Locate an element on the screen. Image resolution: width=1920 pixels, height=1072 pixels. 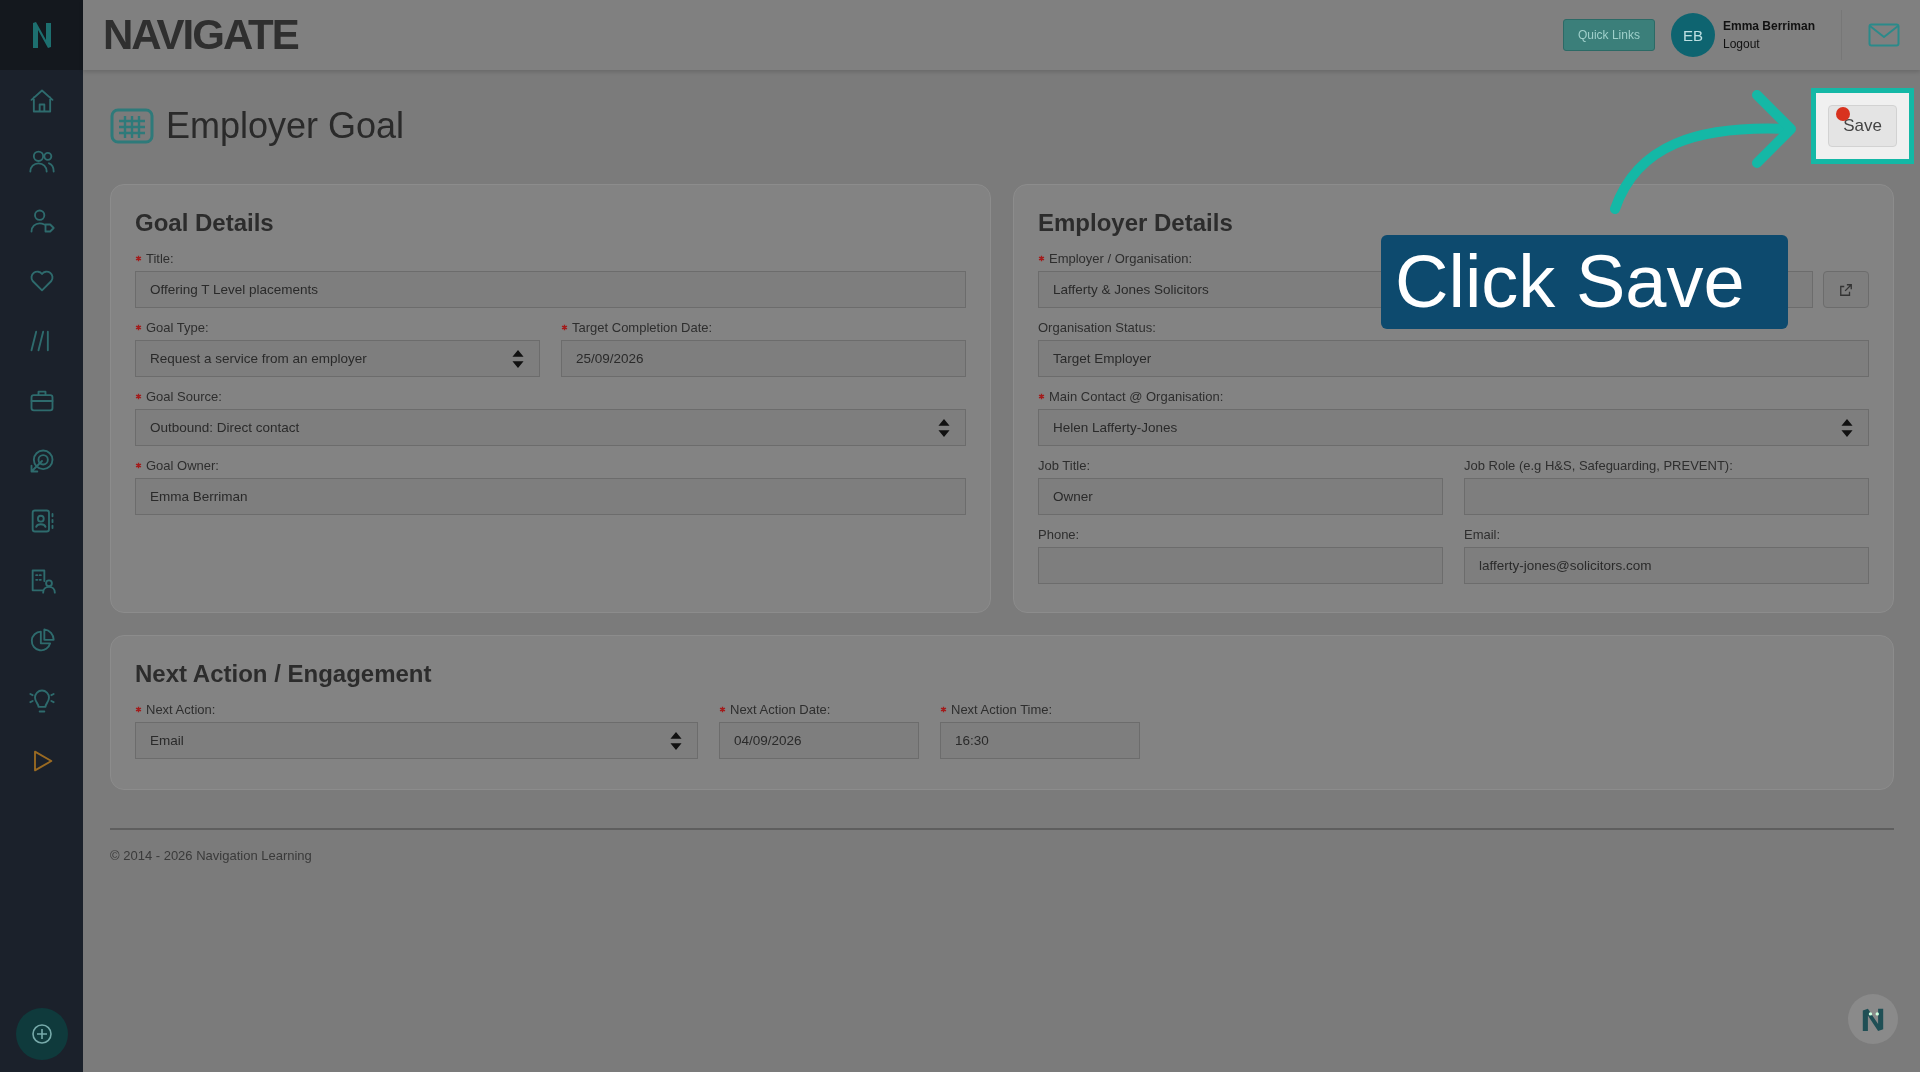
copyright-text: © 2014 - 2026 Navigation Learning is located at coordinates (211, 855).